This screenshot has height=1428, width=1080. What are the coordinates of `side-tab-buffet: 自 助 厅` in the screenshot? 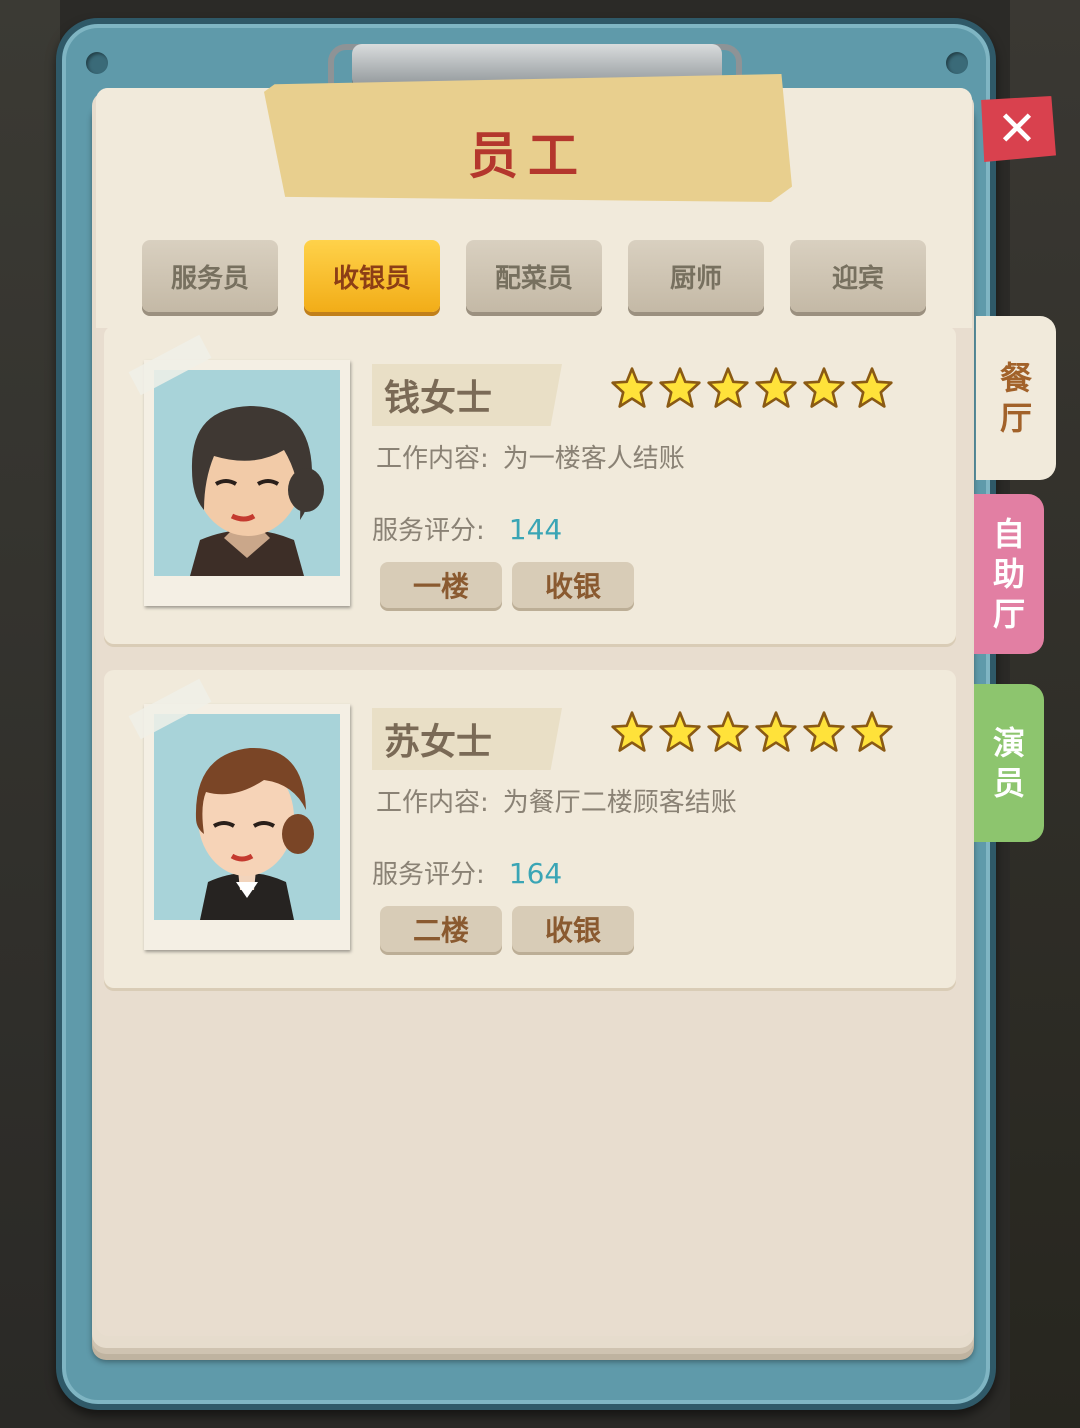 It's located at (1009, 574).